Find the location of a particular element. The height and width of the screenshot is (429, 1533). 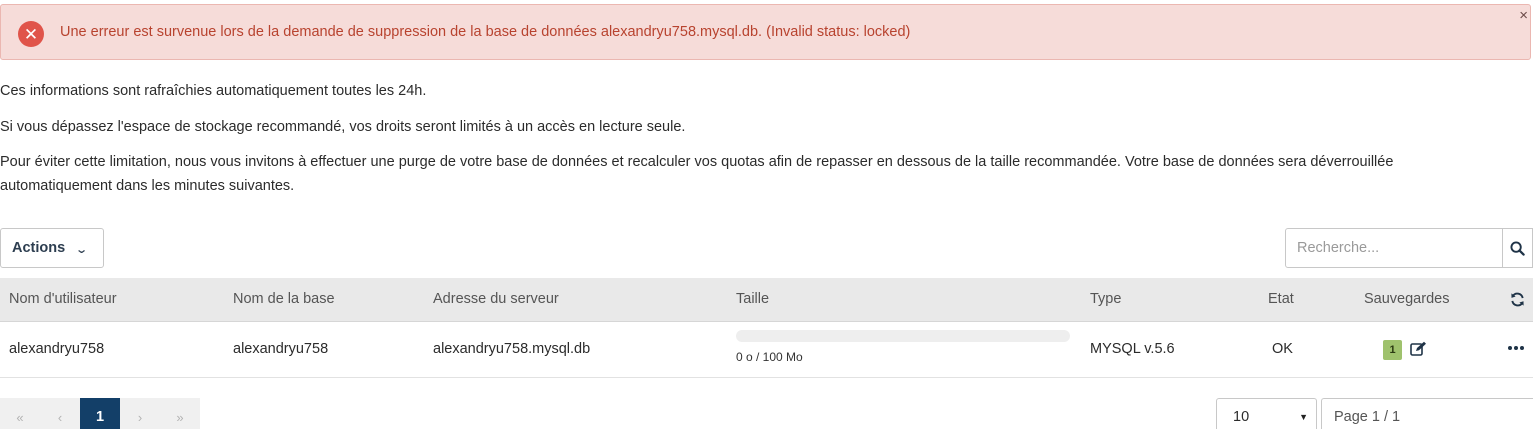

refresh-icon is located at coordinates (1517, 299).